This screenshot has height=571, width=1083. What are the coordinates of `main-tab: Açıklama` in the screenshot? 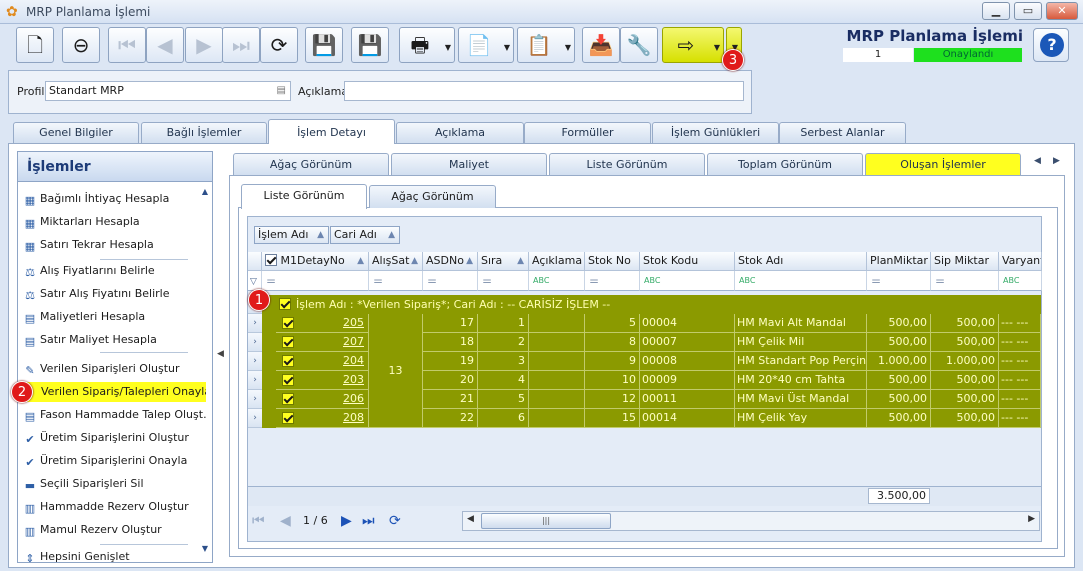 It's located at (460, 132).